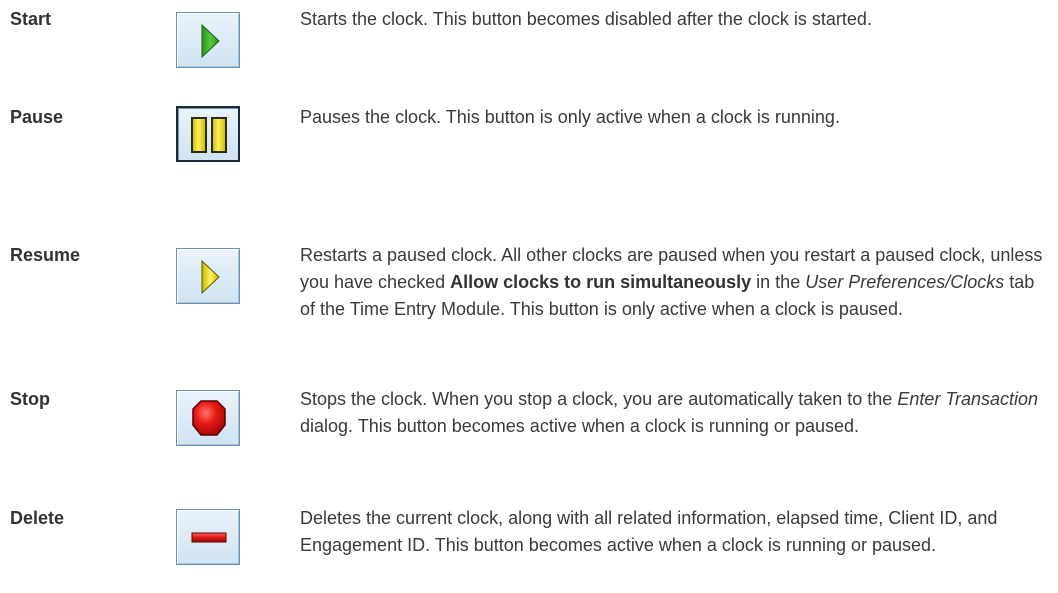 This screenshot has height=593, width=1058. I want to click on play-green-icon, so click(210, 41).